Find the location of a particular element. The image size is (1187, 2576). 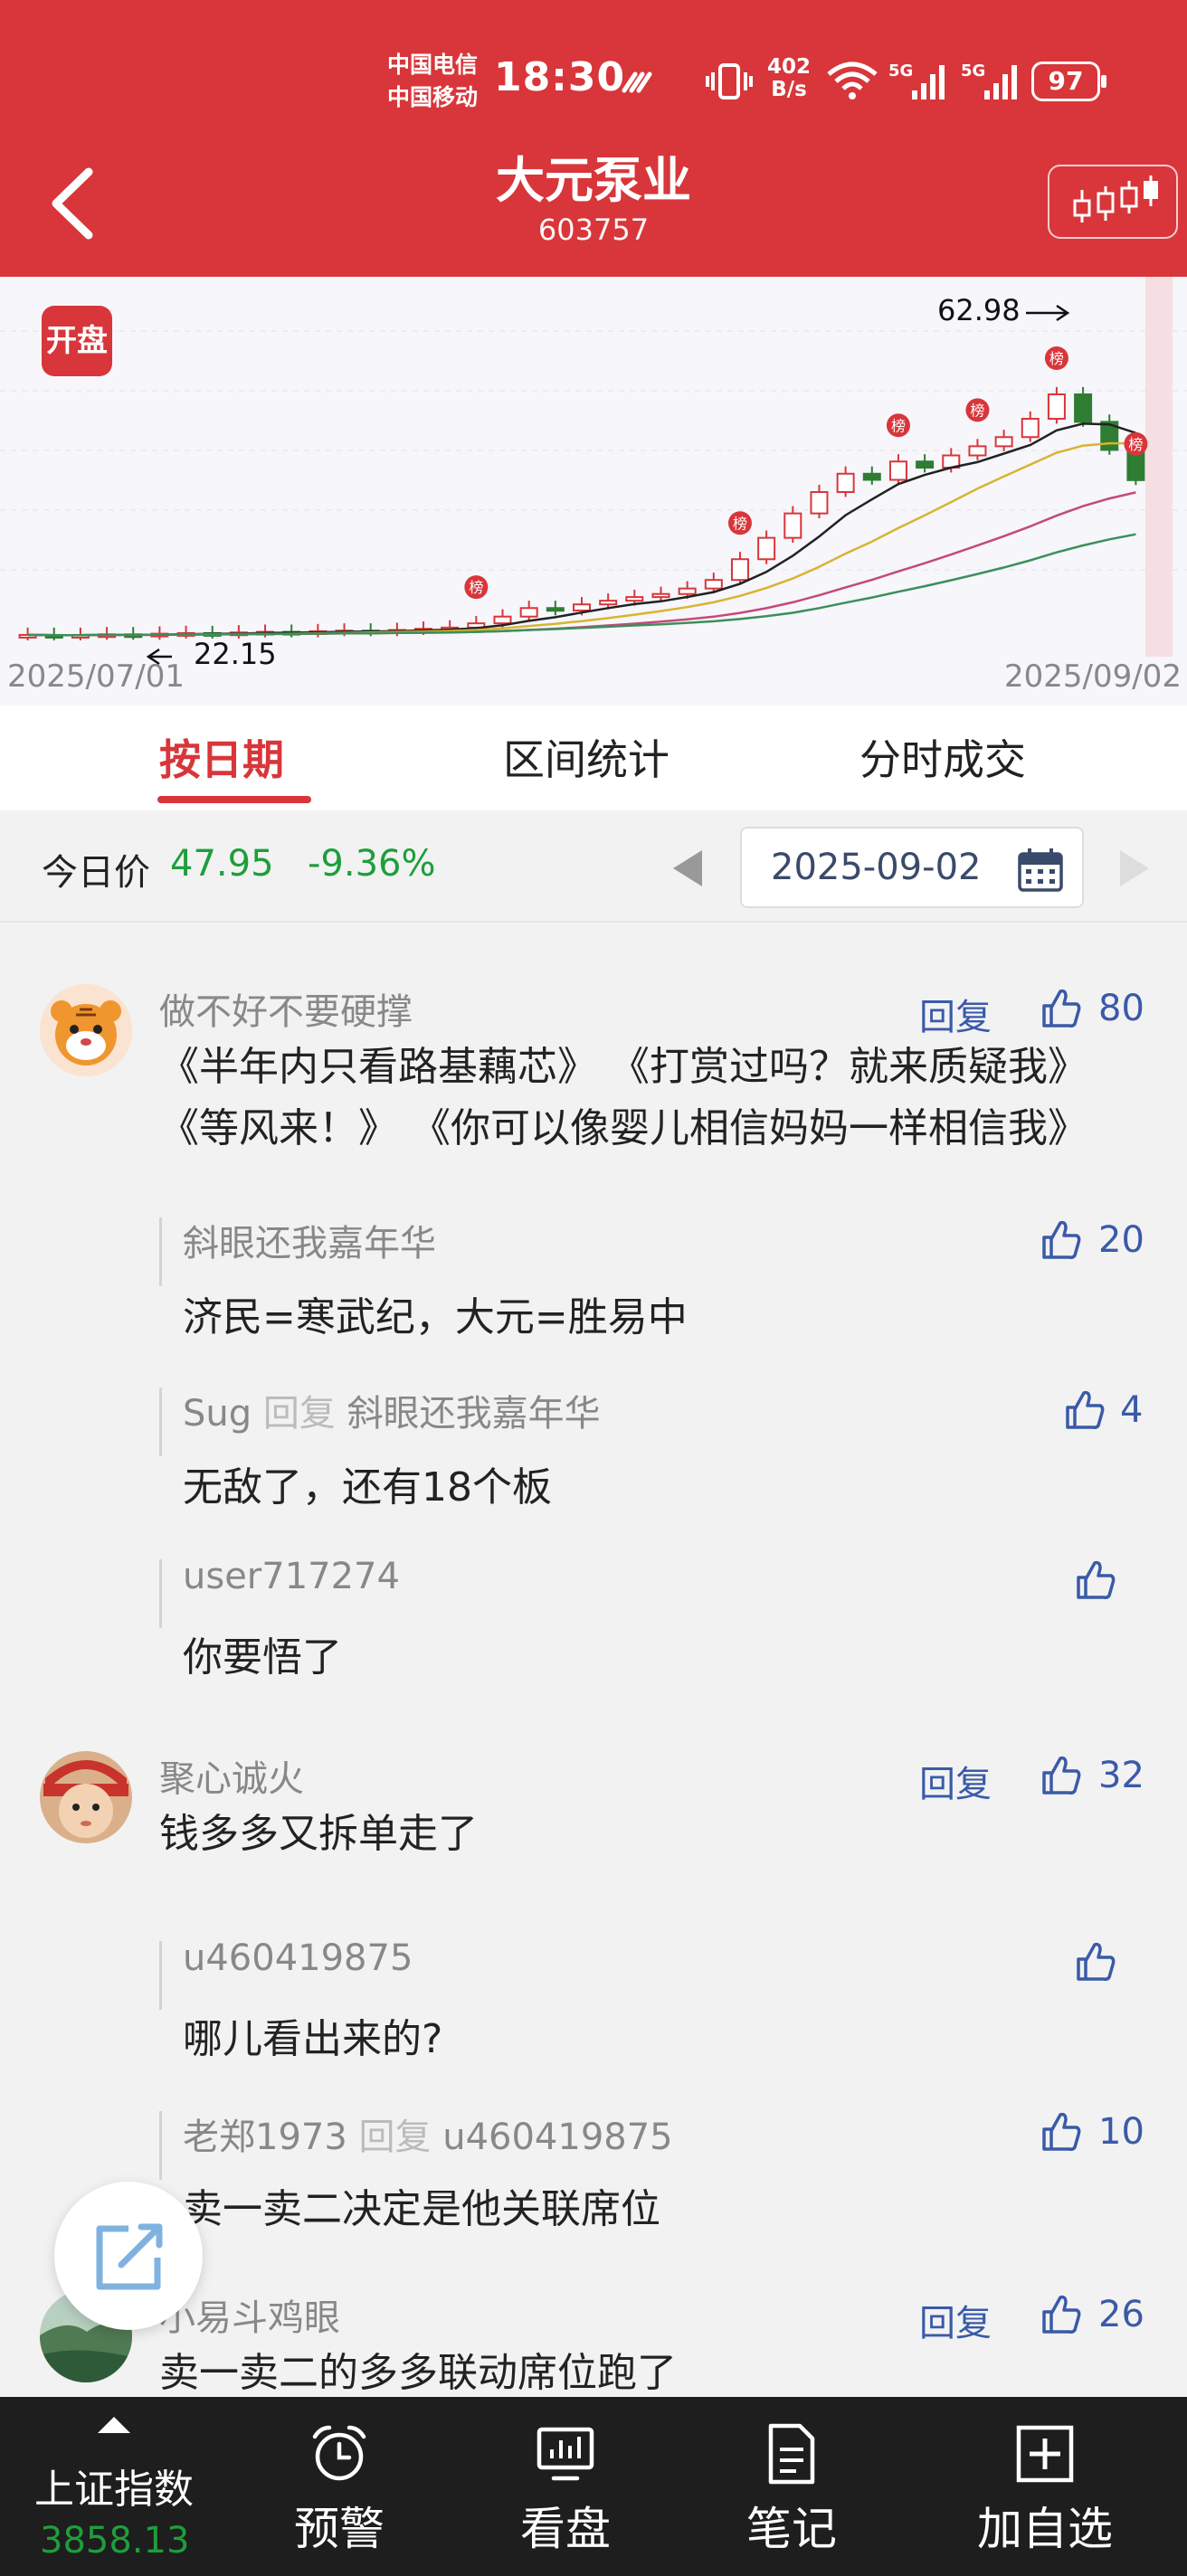

monitor-chart-icon is located at coordinates (565, 2454).